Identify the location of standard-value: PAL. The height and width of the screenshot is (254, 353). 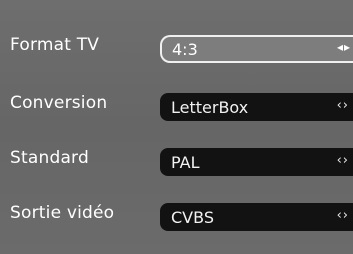
(185, 162).